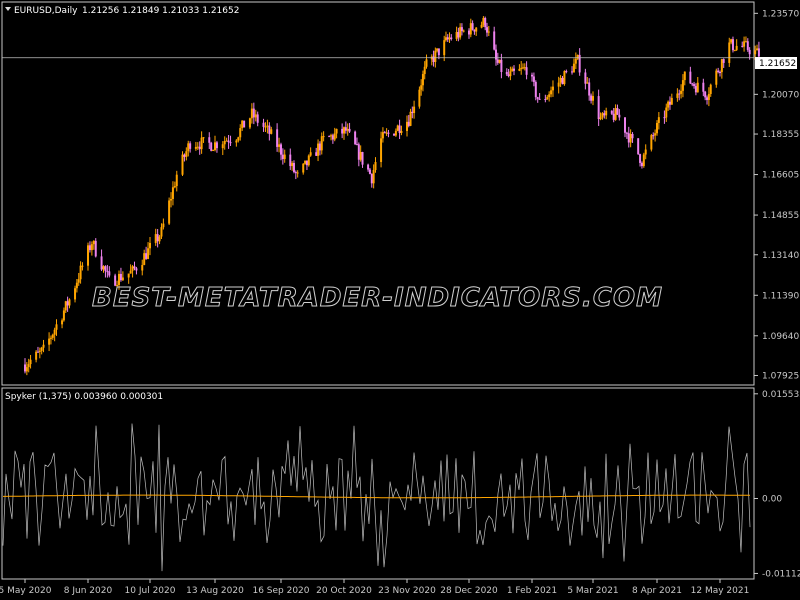 The height and width of the screenshot is (600, 800). What do you see at coordinates (84, 397) in the screenshot?
I see `indicator-caption: Spyker (1,375) 0.003960 0.000301` at bounding box center [84, 397].